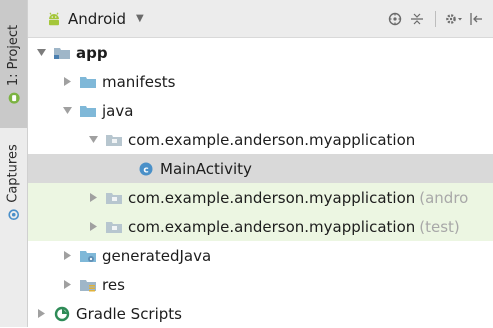 Image resolution: width=493 pixels, height=328 pixels. Describe the element at coordinates (260, 168) in the screenshot. I see `tree-row-mainactivity: c MainActivity` at that location.